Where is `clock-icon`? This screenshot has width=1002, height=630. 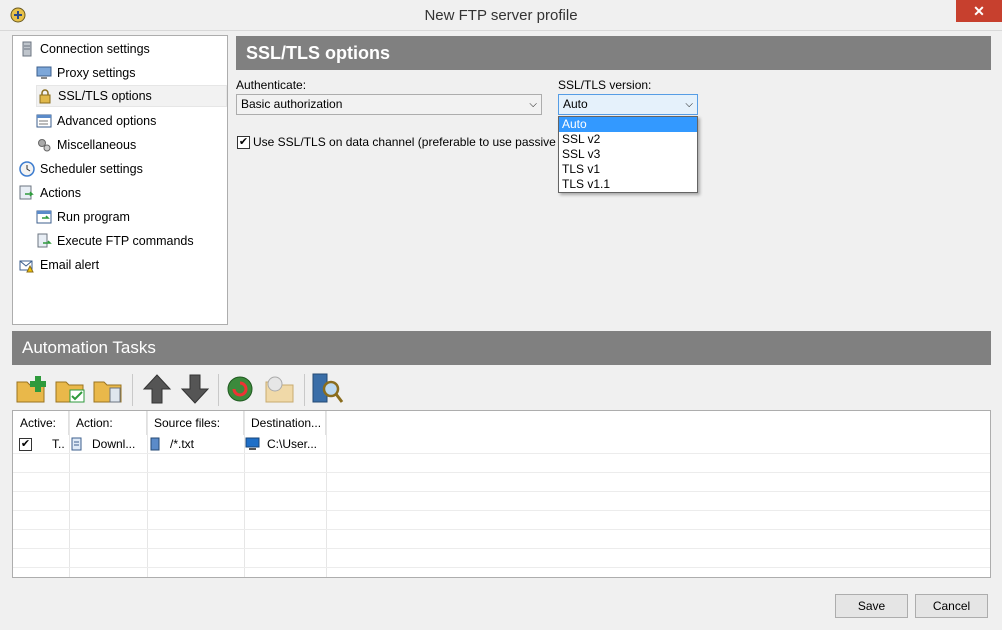
clock-icon is located at coordinates (27, 169).